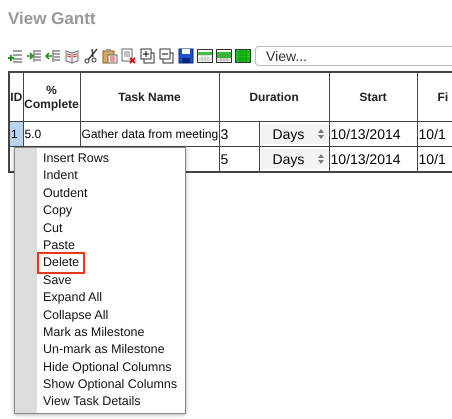 The image size is (452, 419). What do you see at coordinates (61, 263) in the screenshot?
I see `menu-item: Delete` at bounding box center [61, 263].